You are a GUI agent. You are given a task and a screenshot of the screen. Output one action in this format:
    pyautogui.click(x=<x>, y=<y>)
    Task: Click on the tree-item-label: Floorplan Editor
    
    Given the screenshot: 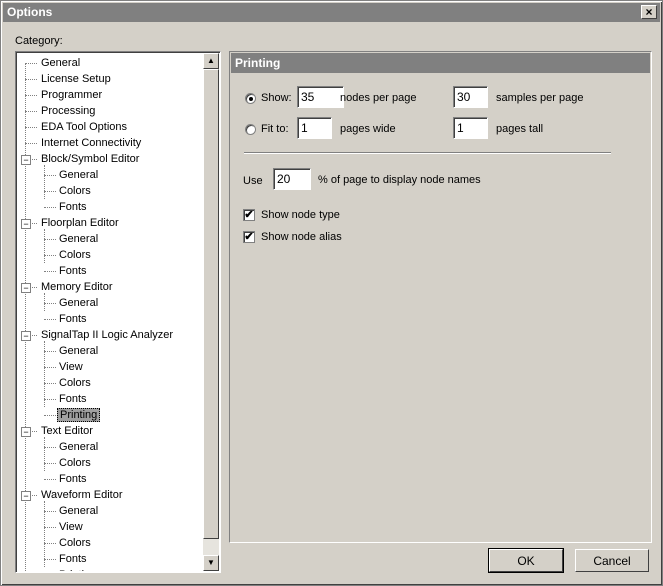 What is the action you would take?
    pyautogui.click(x=80, y=223)
    